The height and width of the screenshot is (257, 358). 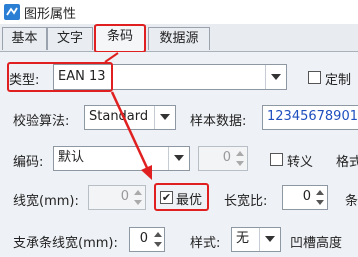 What do you see at coordinates (111, 57) in the screenshot?
I see `connector-line` at bounding box center [111, 57].